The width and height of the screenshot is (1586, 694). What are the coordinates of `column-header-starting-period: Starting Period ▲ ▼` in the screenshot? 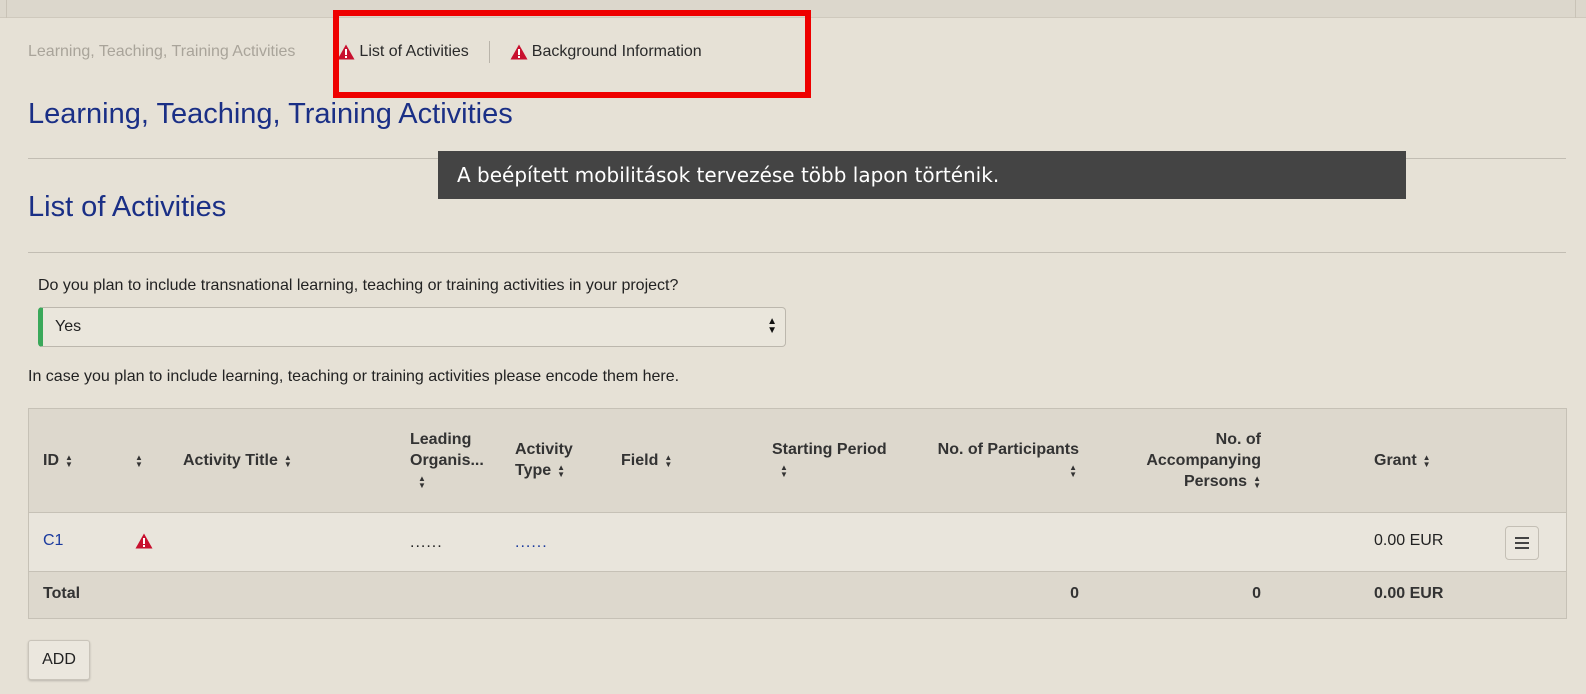 It's located at (829, 460).